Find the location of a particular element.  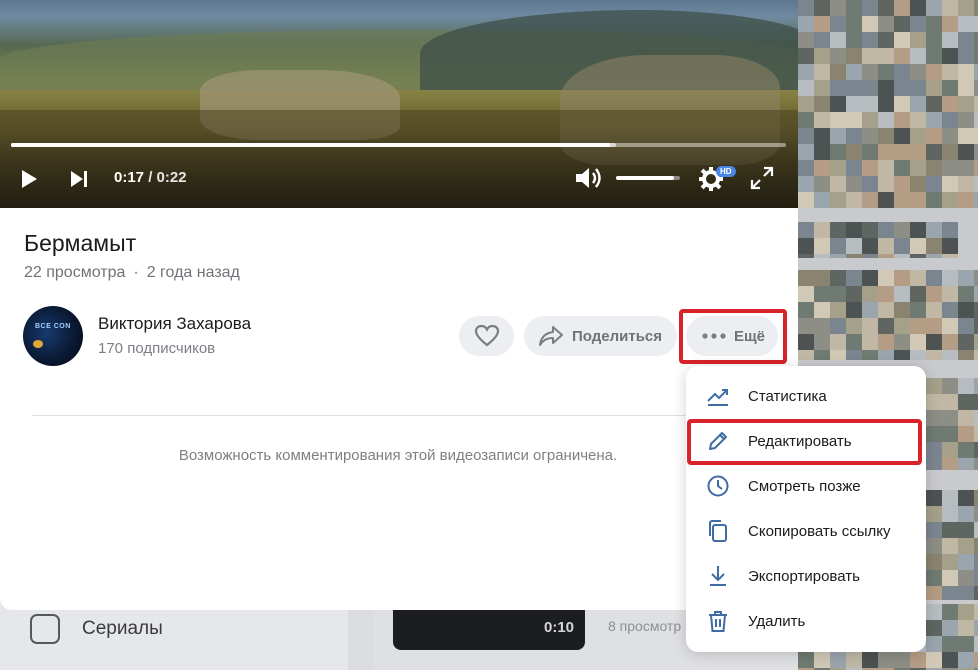

subscriber-count: 170 подписчиков is located at coordinates (157, 348).